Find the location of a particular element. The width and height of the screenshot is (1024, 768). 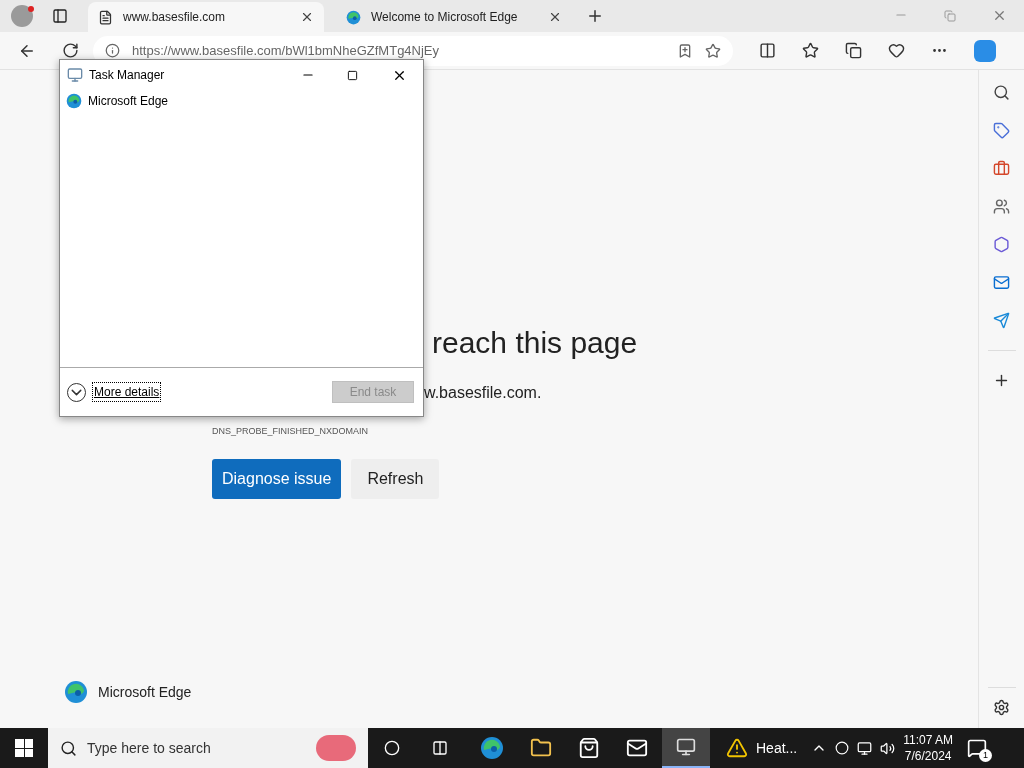

warning-icon is located at coordinates (737, 748).